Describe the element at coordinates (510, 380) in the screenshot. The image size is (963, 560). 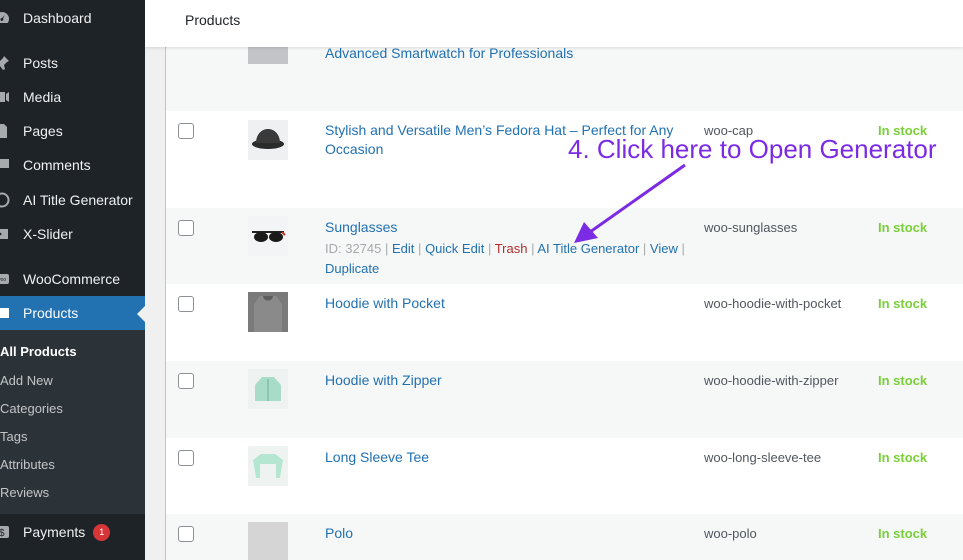
I see `product-name-link: Hoodie with Zipper` at that location.